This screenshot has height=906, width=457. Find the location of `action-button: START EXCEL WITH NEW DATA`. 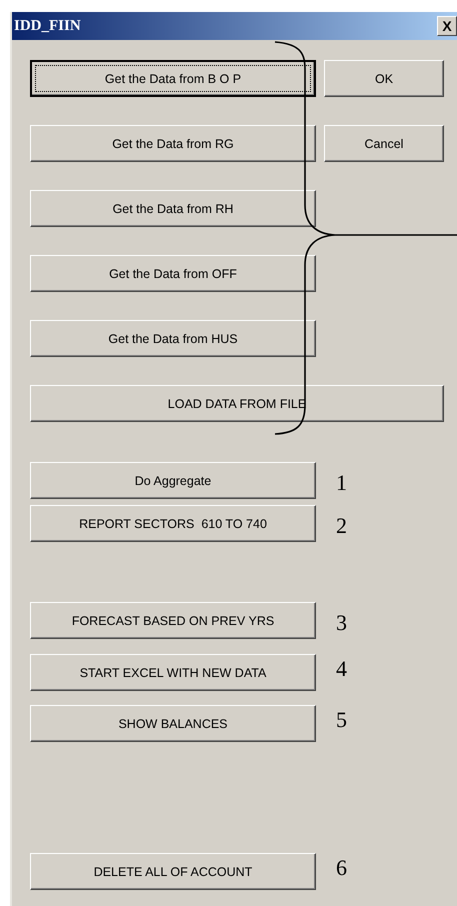

action-button: START EXCEL WITH NEW DATA is located at coordinates (173, 672).